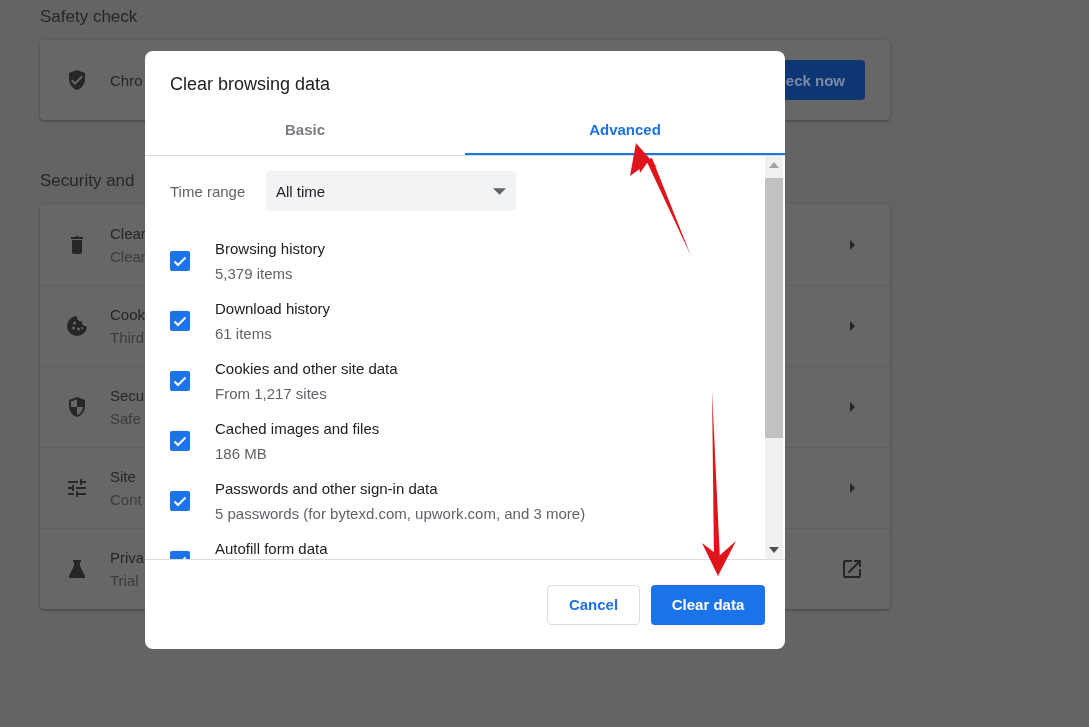 This screenshot has width=1089, height=727. I want to click on section-title: Security and, so click(88, 181).